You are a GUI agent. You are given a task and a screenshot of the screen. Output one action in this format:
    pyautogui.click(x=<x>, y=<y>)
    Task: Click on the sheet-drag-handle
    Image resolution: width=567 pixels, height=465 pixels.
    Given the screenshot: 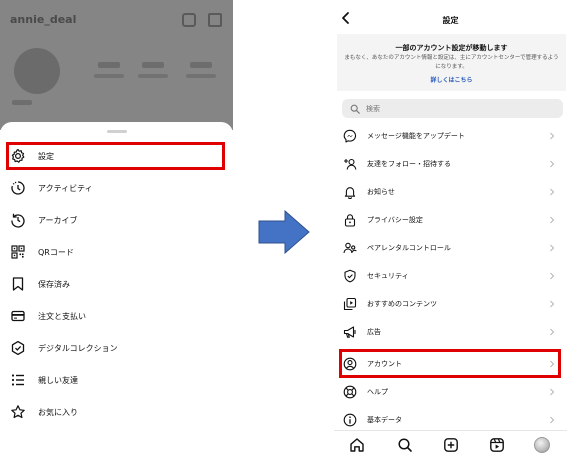 What is the action you would take?
    pyautogui.click(x=117, y=131)
    